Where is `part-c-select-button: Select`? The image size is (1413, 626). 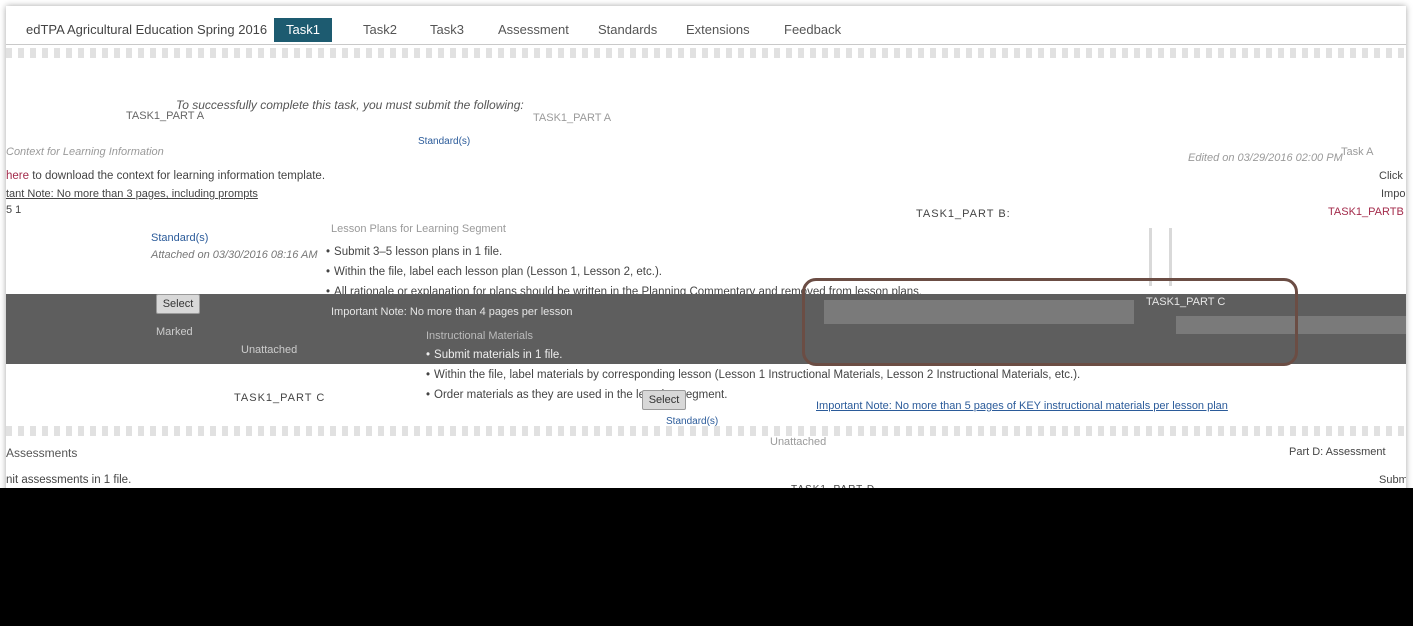 part-c-select-button: Select is located at coordinates (664, 400).